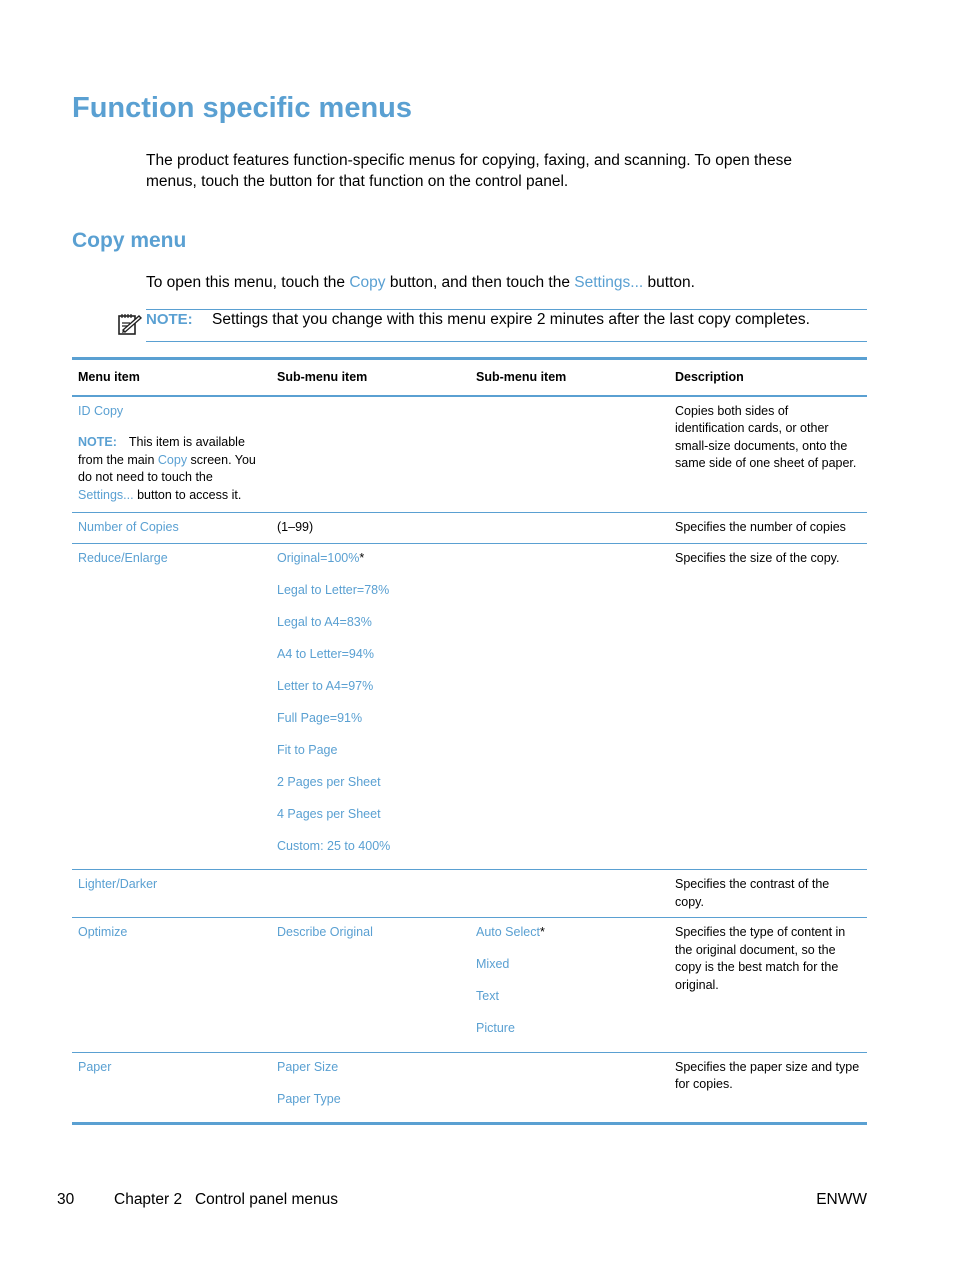 The width and height of the screenshot is (954, 1270). What do you see at coordinates (171, 1068) in the screenshot?
I see `menu-item-paper: Paper` at bounding box center [171, 1068].